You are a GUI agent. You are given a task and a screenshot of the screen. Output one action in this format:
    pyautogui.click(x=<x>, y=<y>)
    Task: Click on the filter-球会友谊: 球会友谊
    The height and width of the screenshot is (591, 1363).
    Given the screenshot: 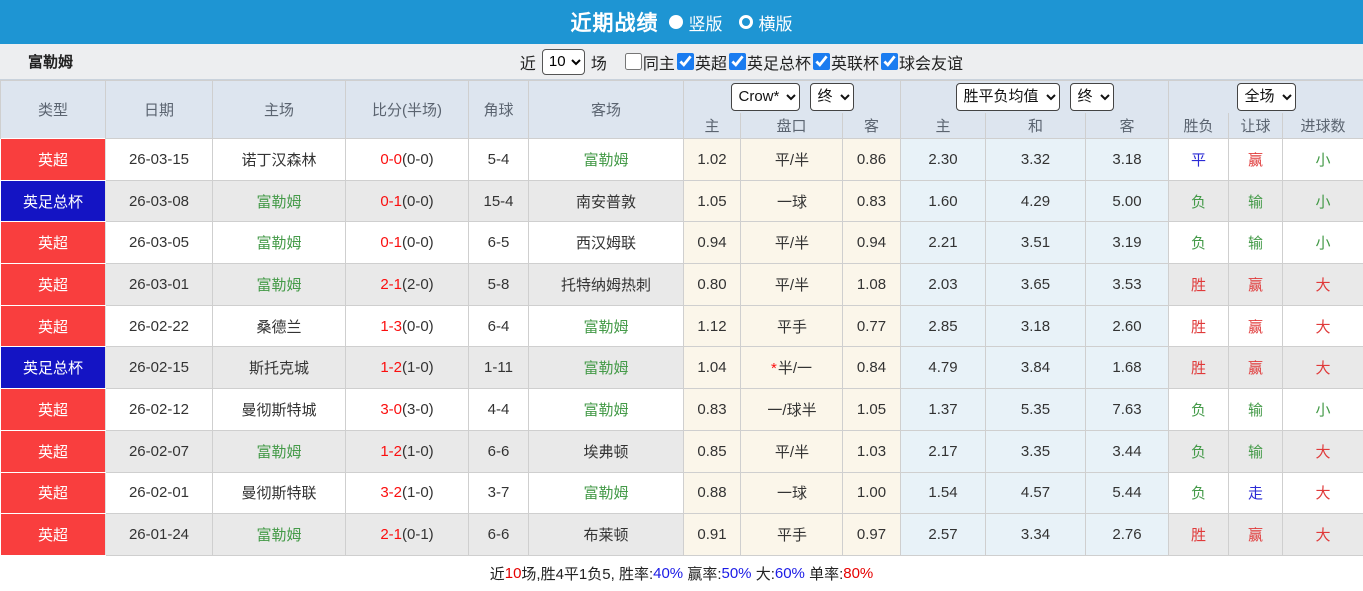 What is the action you would take?
    pyautogui.click(x=921, y=62)
    